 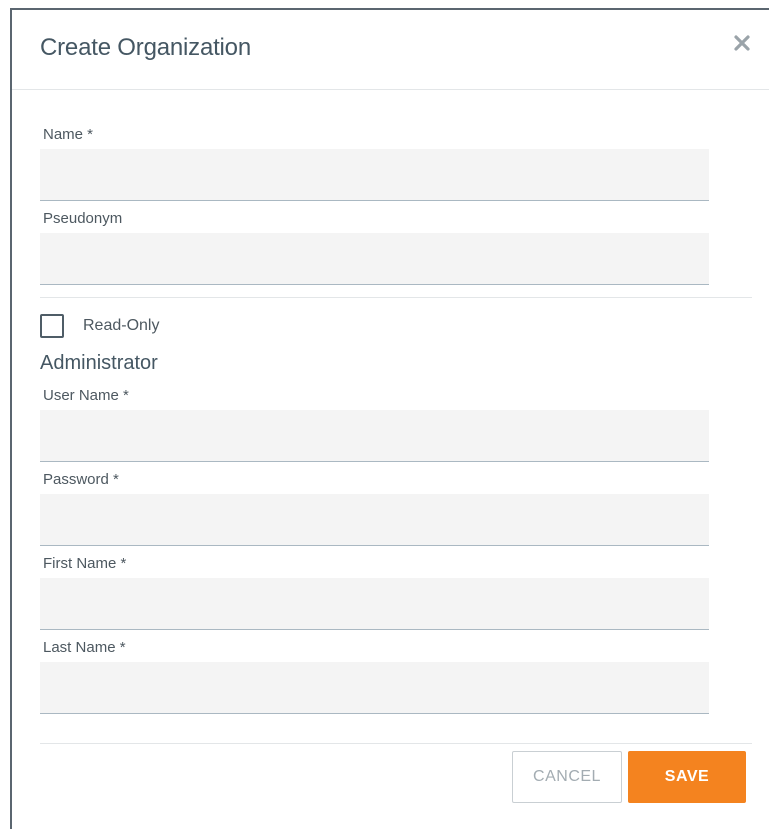 What do you see at coordinates (374, 175) in the screenshot?
I see `name-input` at bounding box center [374, 175].